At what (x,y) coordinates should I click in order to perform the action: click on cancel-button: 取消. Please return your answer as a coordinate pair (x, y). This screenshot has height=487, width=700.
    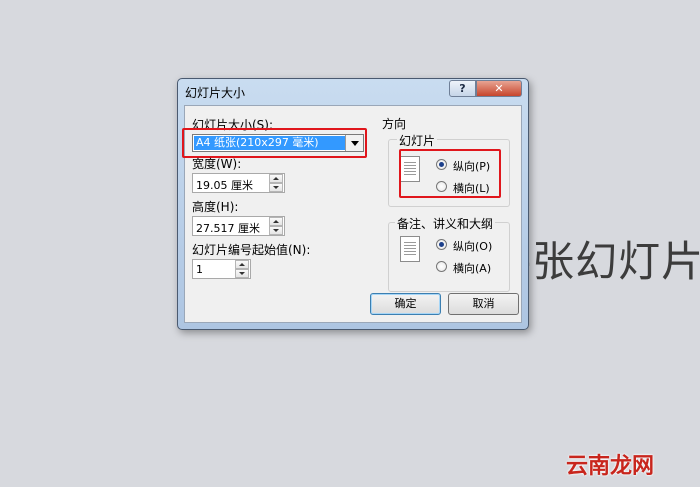
    Looking at the image, I should click on (483, 304).